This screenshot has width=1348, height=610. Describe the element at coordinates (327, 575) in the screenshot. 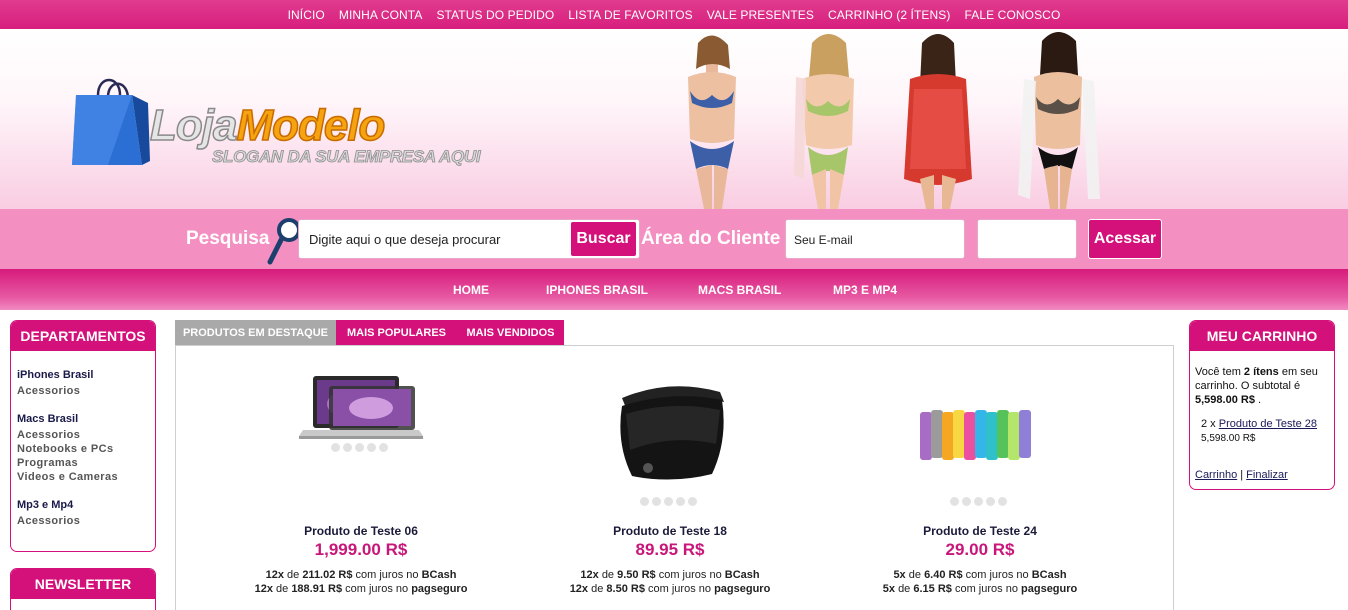

I see `inst-value: 211.02 R$` at that location.